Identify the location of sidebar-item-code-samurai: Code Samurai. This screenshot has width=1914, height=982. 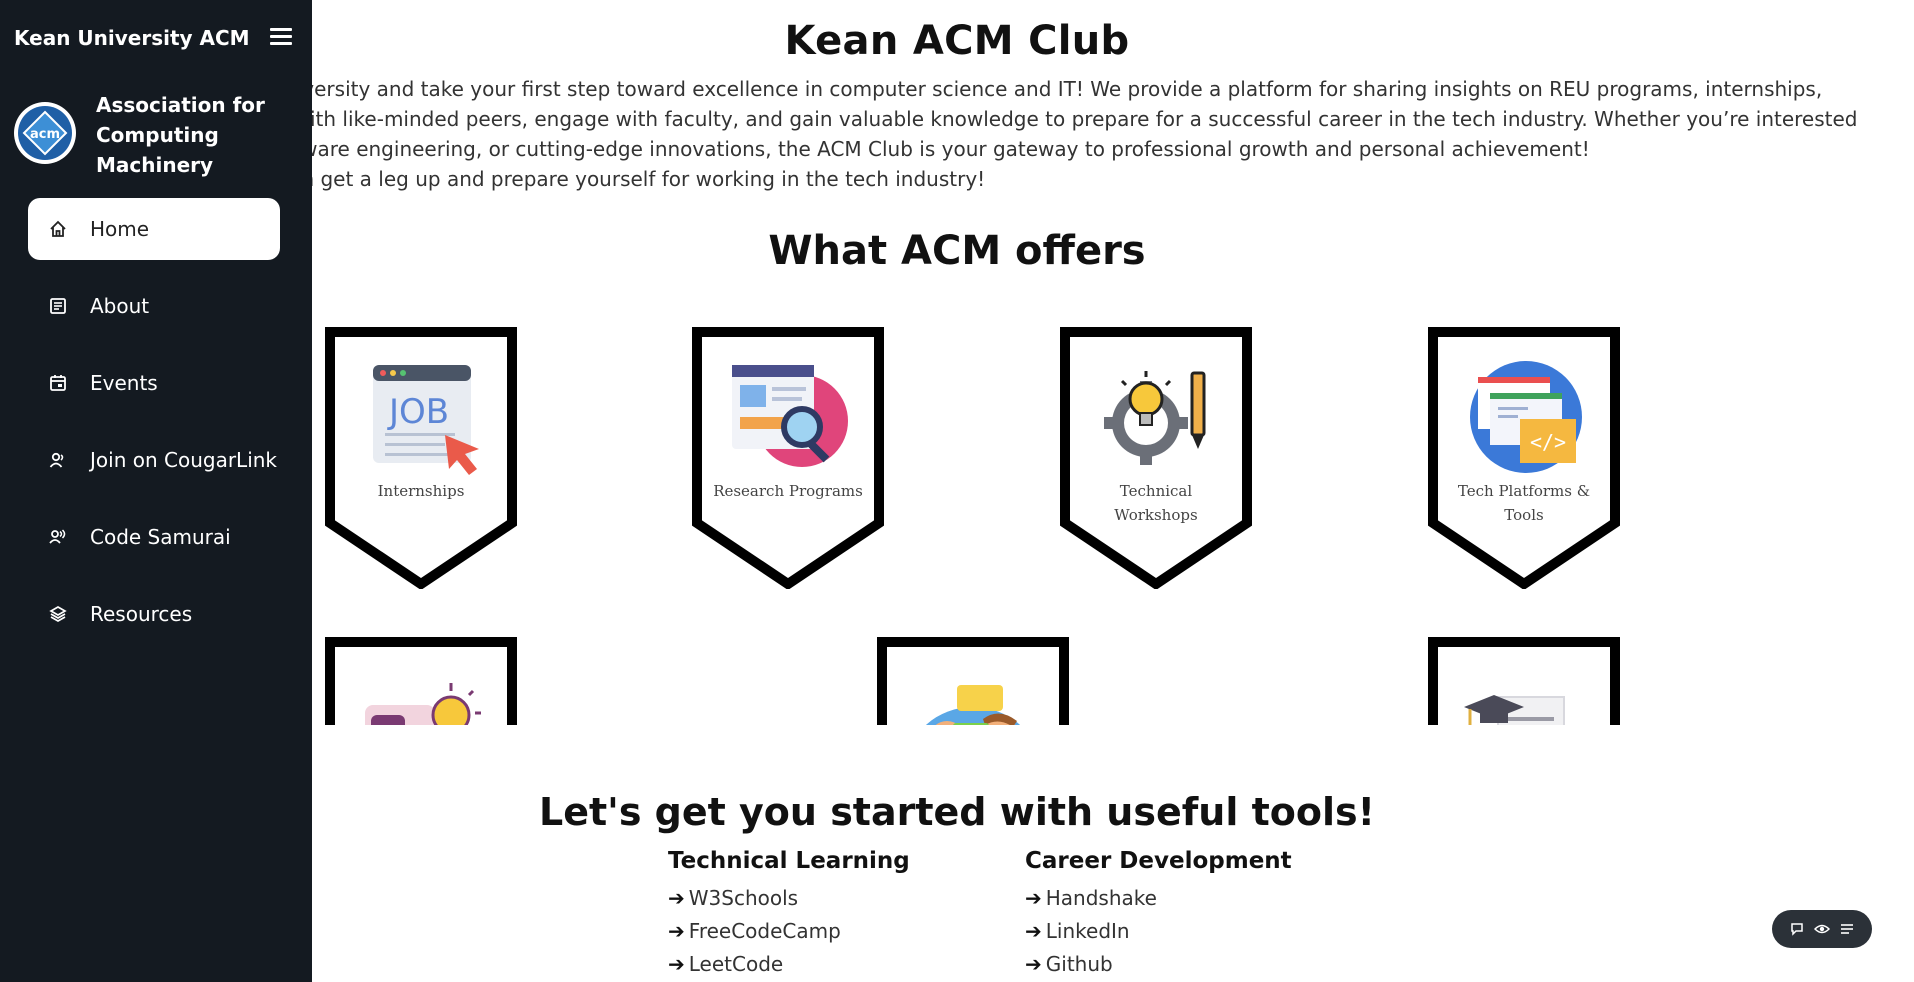
(154, 537).